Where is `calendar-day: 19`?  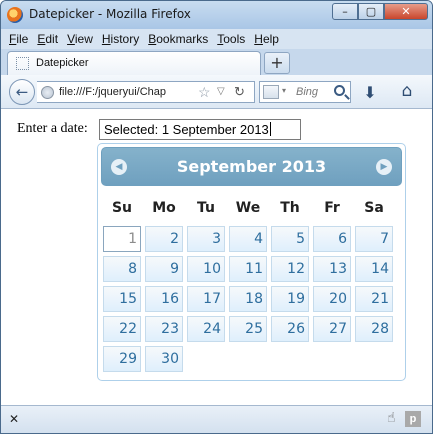
calendar-day: 19 is located at coordinates (290, 299).